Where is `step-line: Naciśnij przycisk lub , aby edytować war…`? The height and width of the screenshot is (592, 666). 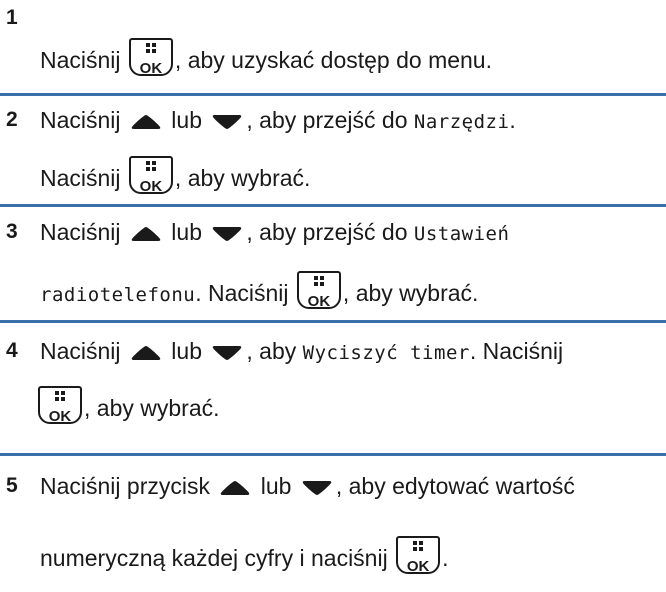
step-line: Naciśnij przycisk lub , aby edytować war… is located at coordinates (307, 486).